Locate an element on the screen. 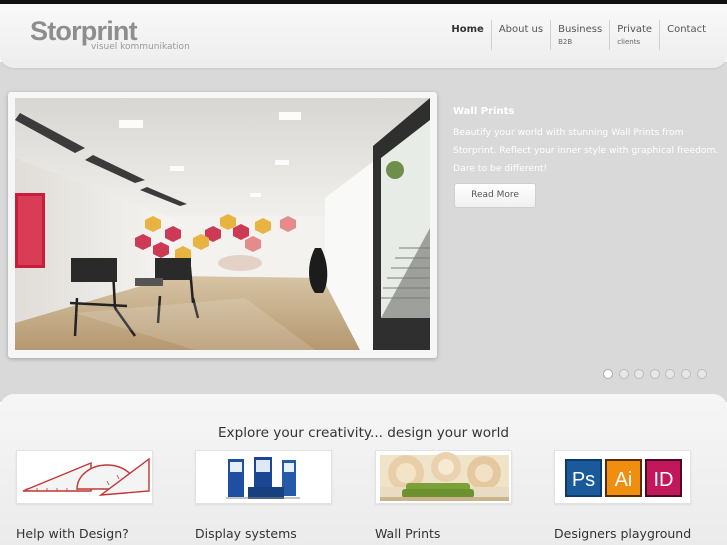 This screenshot has height=545, width=727. svg-text: ID is located at coordinates (664, 480).